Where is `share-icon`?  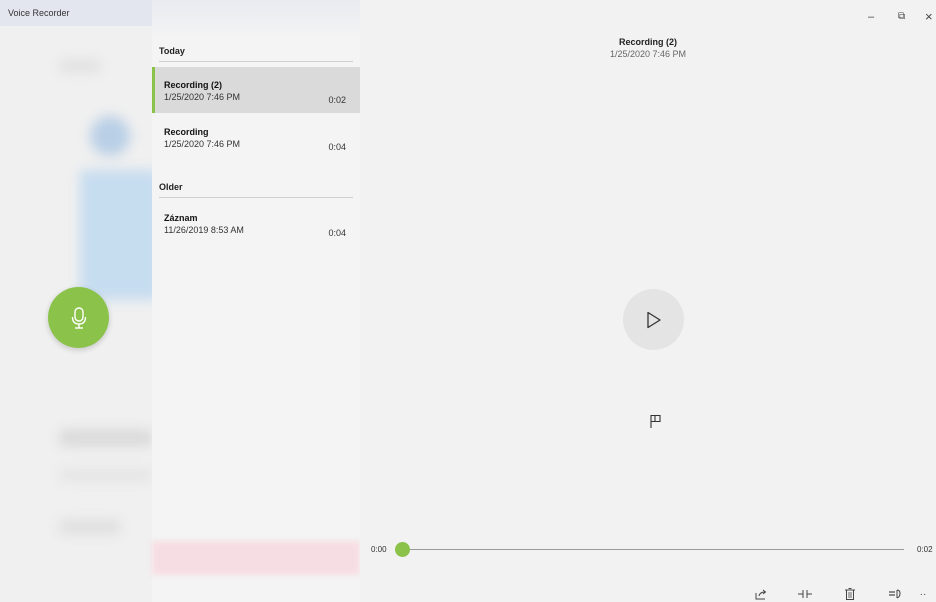
share-icon is located at coordinates (761, 594).